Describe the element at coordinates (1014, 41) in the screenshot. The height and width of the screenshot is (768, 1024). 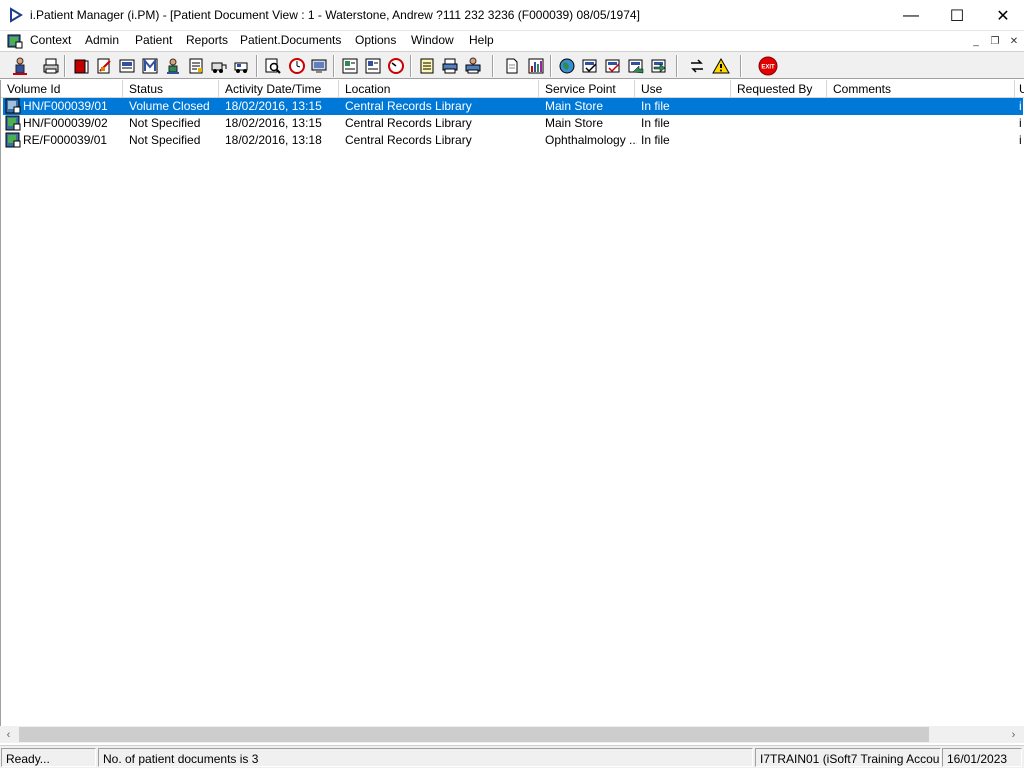
I see `mdi-close-button: ✕` at that location.